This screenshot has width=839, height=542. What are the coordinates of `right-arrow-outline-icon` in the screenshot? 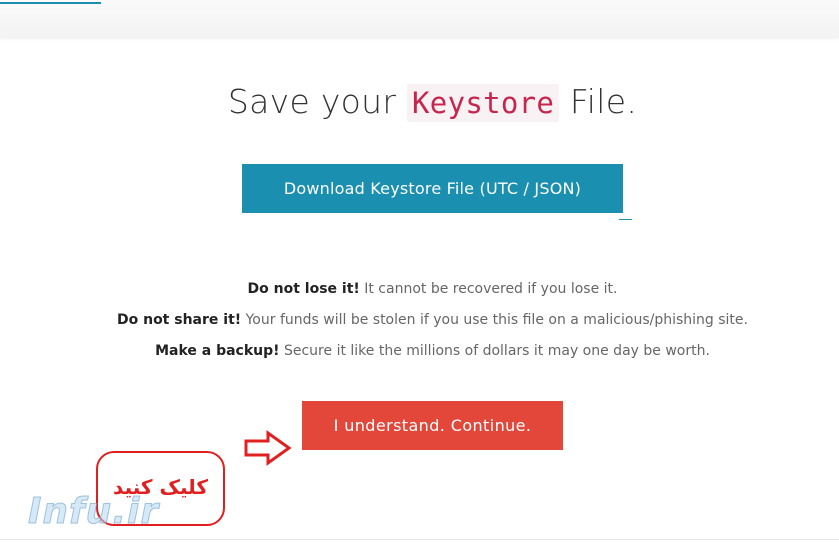 It's located at (268, 448).